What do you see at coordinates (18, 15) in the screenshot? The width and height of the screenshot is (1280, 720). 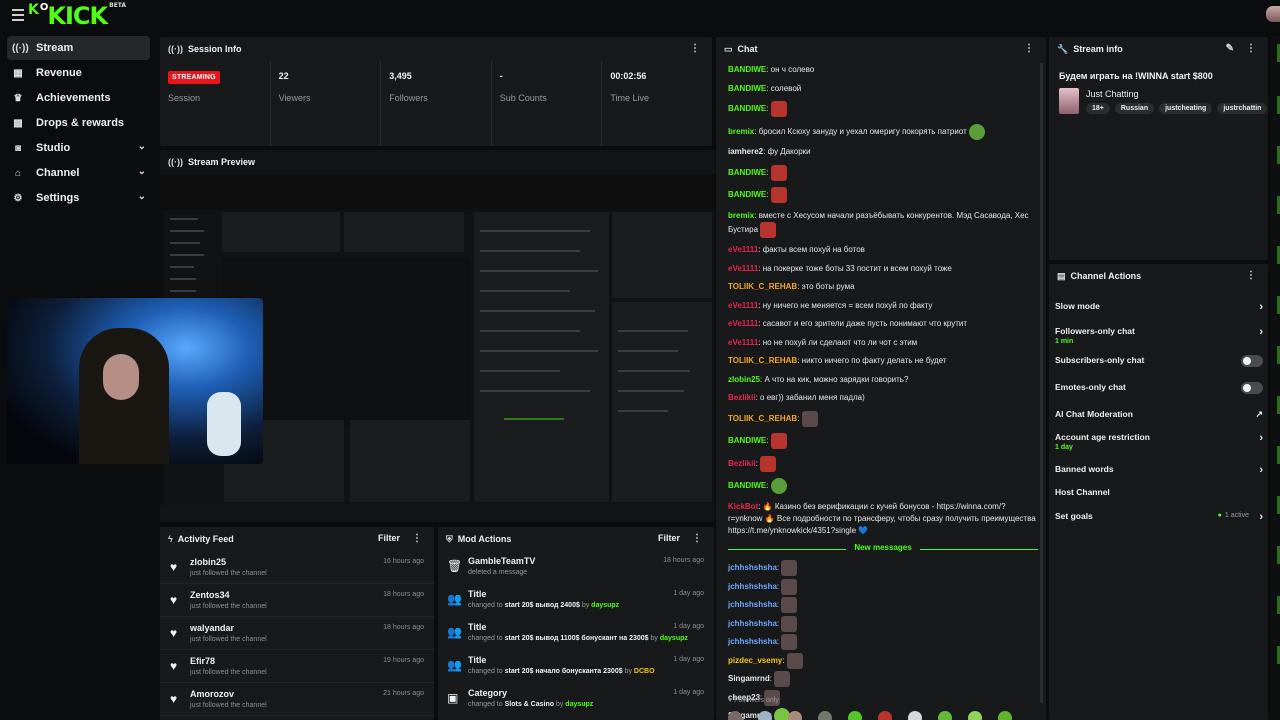 I see `menu-icon` at bounding box center [18, 15].